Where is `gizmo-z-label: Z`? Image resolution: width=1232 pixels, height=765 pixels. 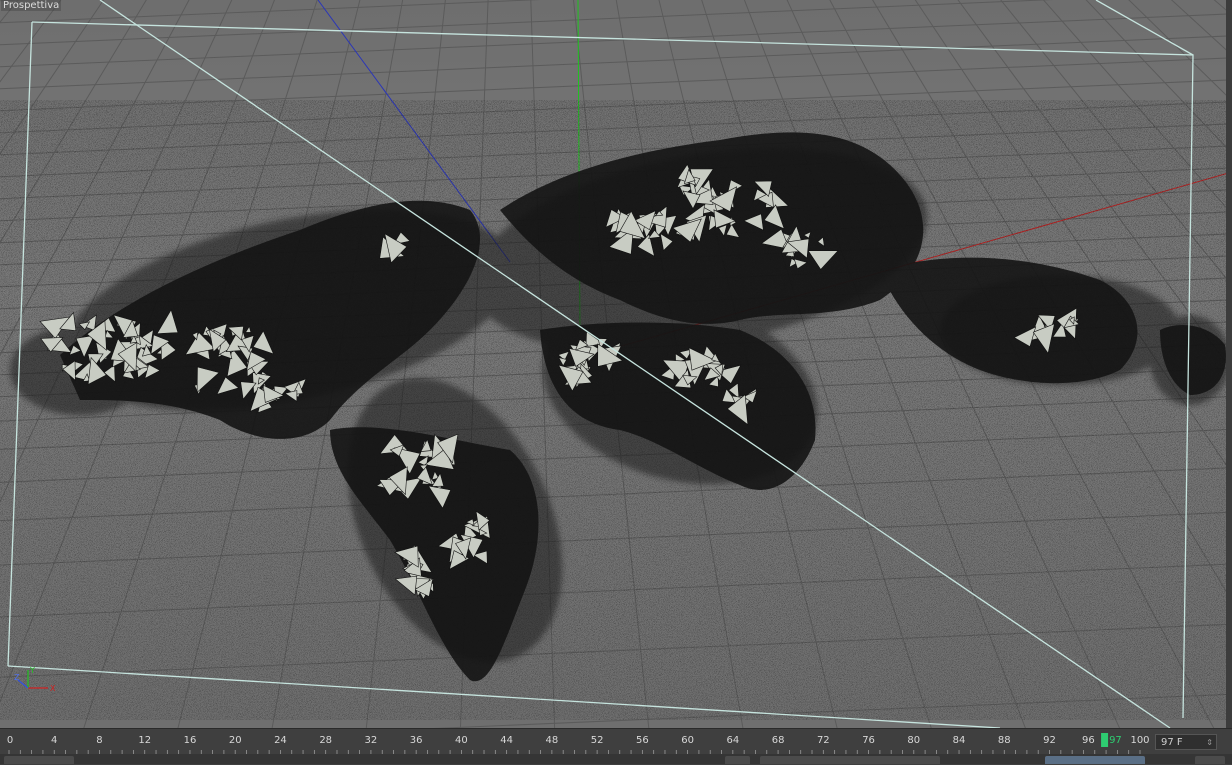 gizmo-z-label: Z is located at coordinates (17, 677).